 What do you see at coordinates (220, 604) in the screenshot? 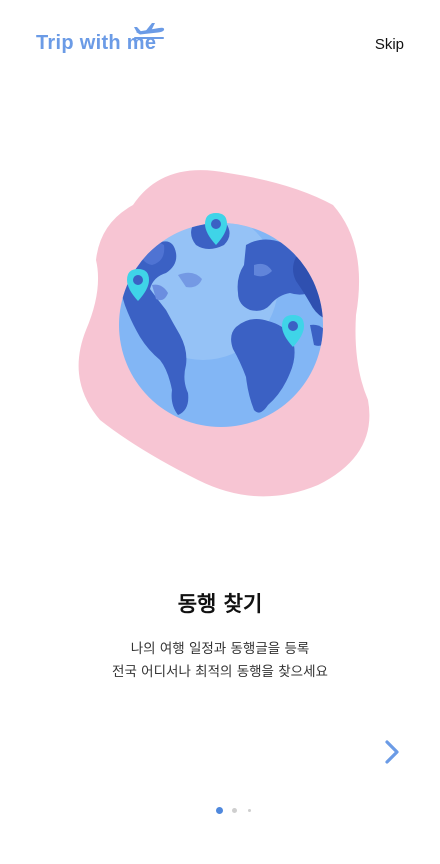
I see `slide-title: 동행 찾기` at bounding box center [220, 604].